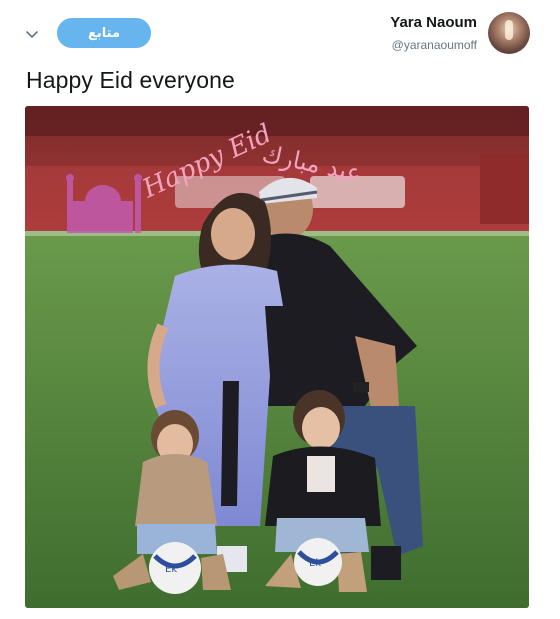 The image size is (560, 619). I want to click on follow-button: متابع, so click(104, 33).